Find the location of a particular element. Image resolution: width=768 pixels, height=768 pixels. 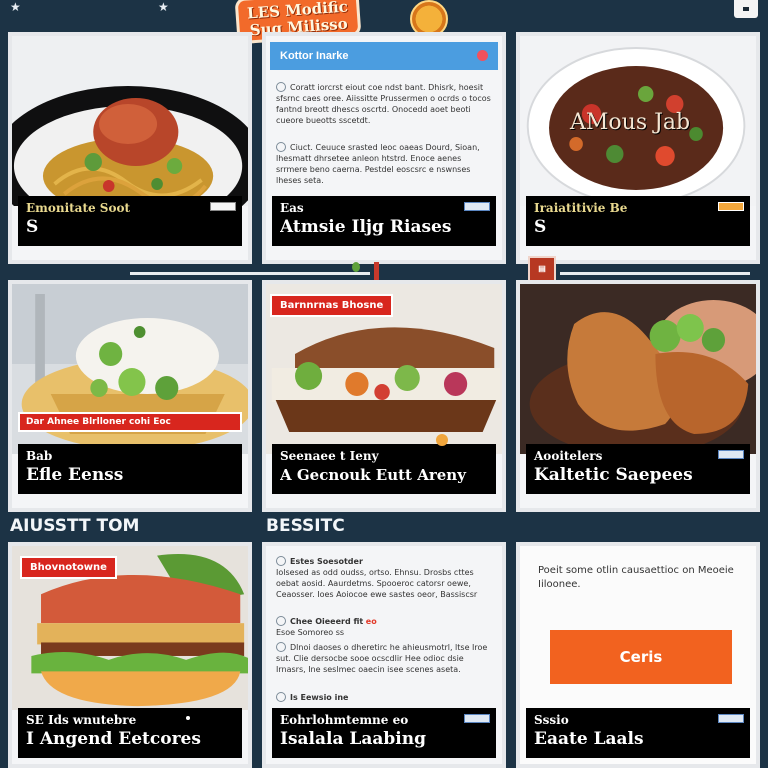

card-caption: Seenaee t Ieny A Gecnouk Eutt Areny is located at coordinates (384, 469).